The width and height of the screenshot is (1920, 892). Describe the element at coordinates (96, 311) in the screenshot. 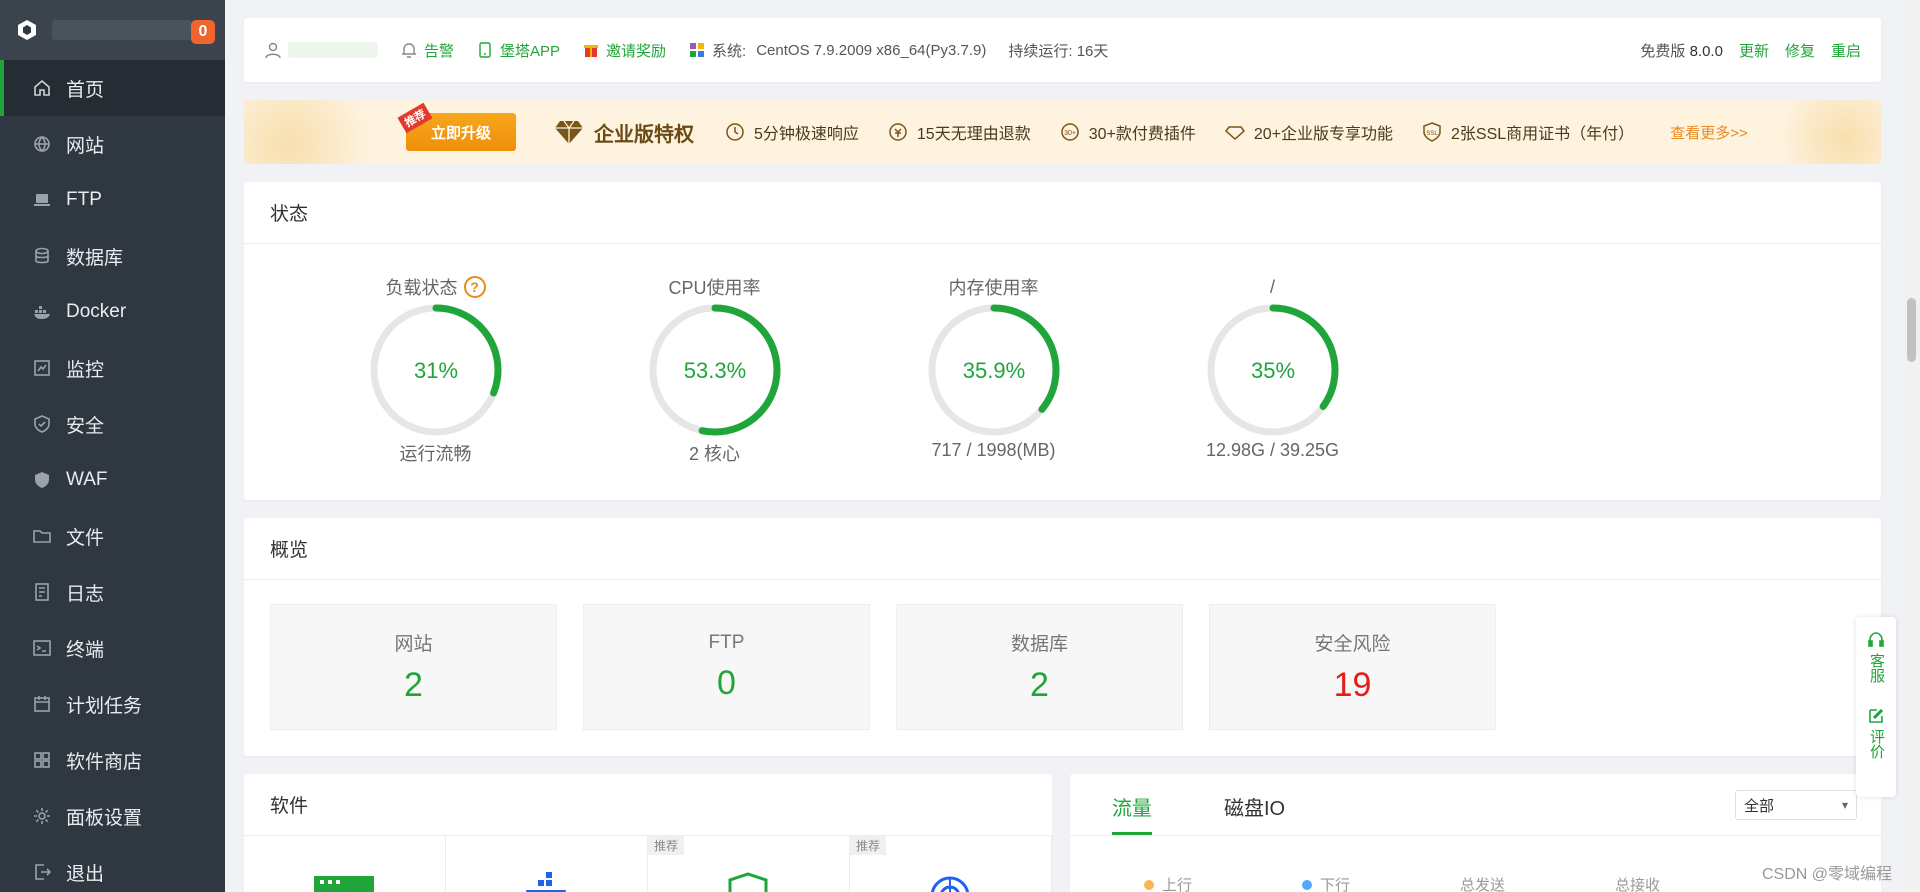

I see `sidebar-item-label: Docker` at that location.